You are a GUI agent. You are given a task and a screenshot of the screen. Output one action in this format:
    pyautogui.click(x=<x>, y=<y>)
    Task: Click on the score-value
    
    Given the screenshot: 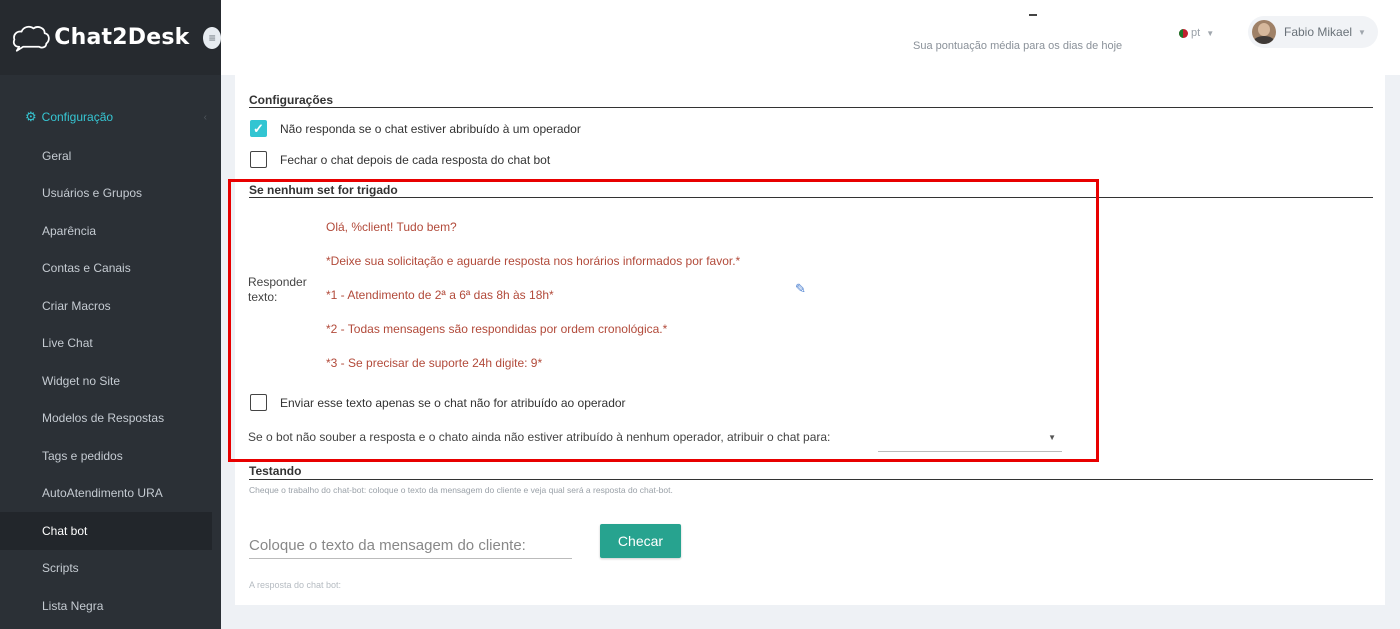 What is the action you would take?
    pyautogui.click(x=1033, y=15)
    